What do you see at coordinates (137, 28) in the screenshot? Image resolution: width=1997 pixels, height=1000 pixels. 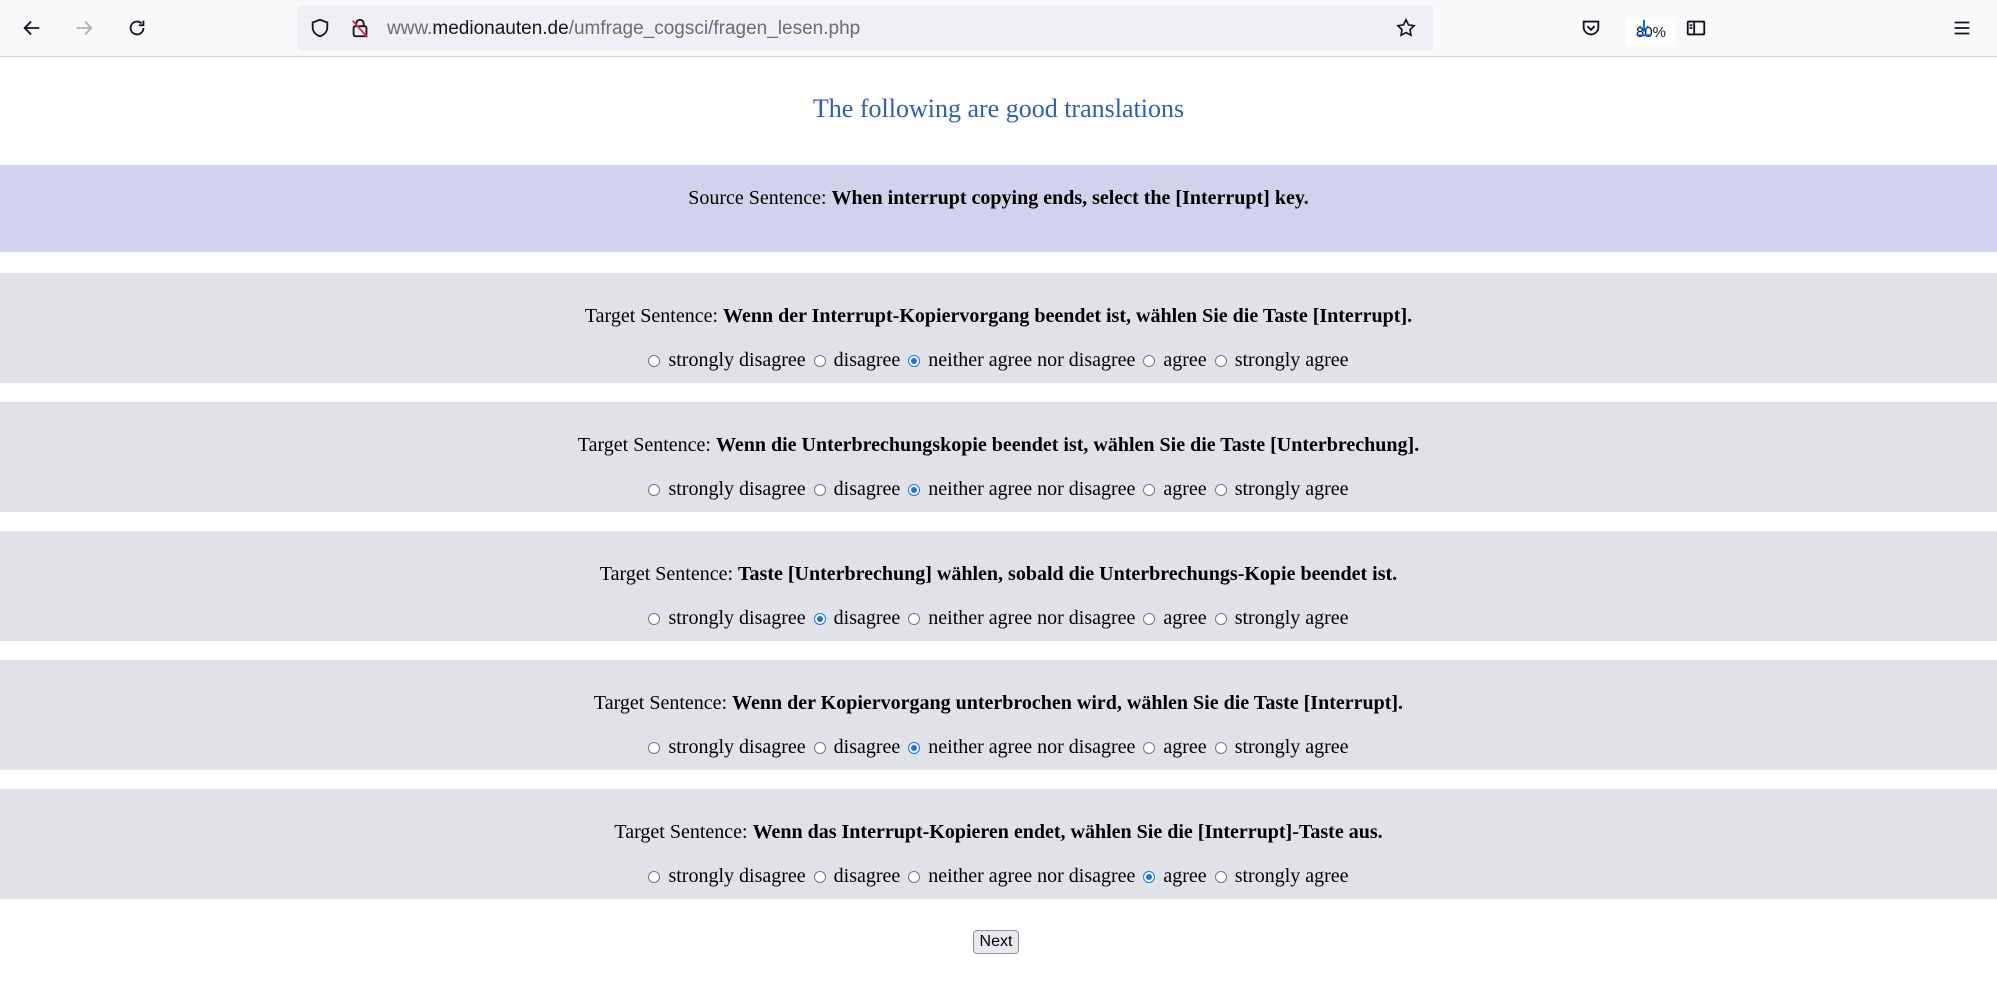 I see `reload-icon` at bounding box center [137, 28].